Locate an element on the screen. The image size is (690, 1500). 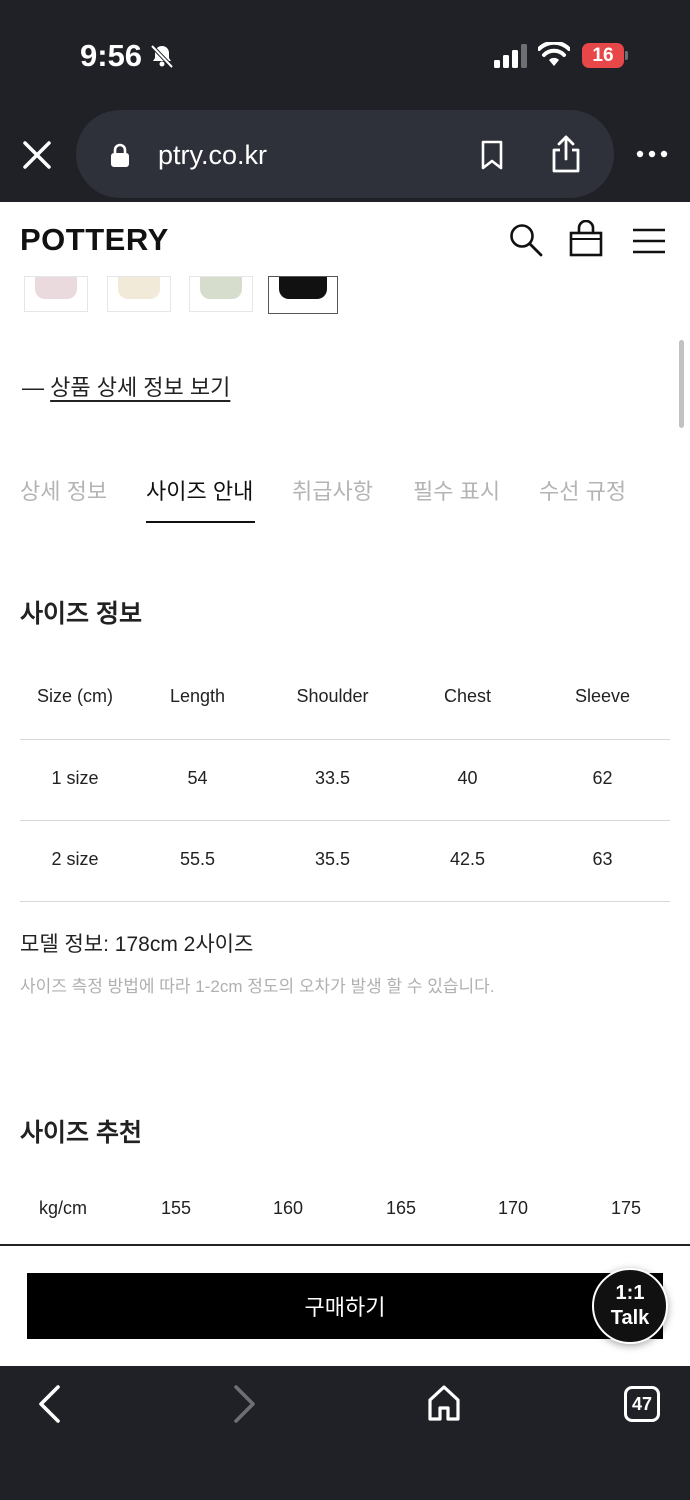
talk-line-2: Talk is located at coordinates (630, 1318).